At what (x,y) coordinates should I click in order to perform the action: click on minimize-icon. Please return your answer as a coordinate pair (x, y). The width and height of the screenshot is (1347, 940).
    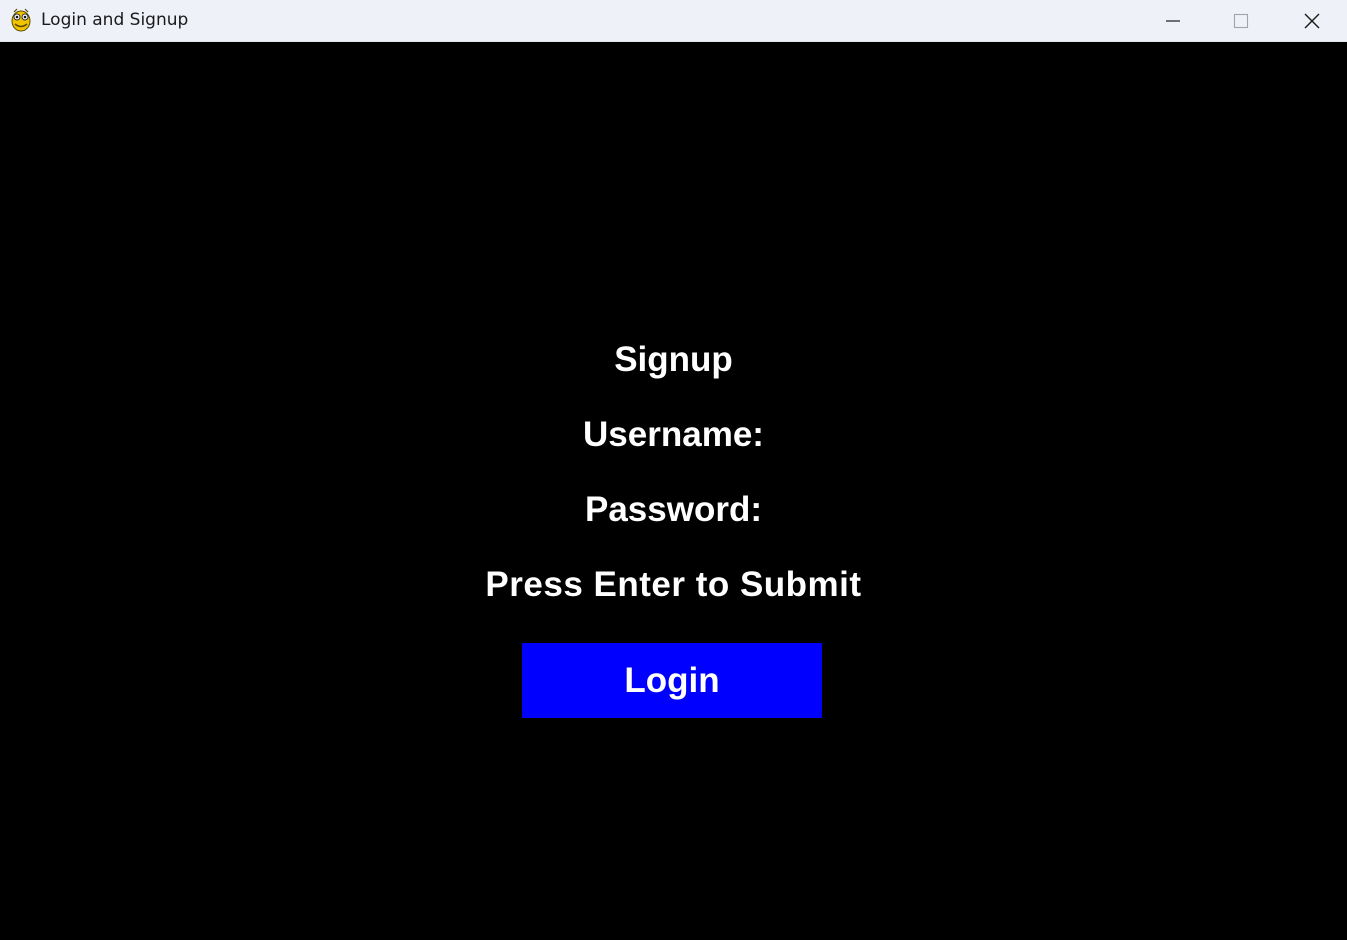
    Looking at the image, I should click on (1173, 21).